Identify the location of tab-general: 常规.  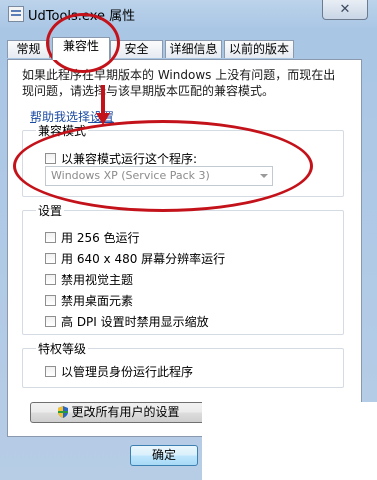
(28, 49).